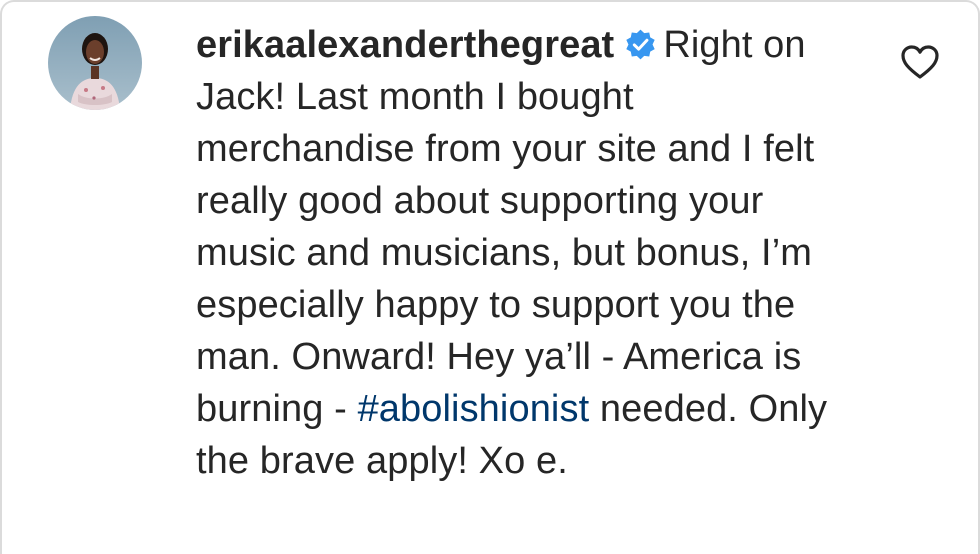 The image size is (980, 554). I want to click on avatar-image, so click(95, 63).